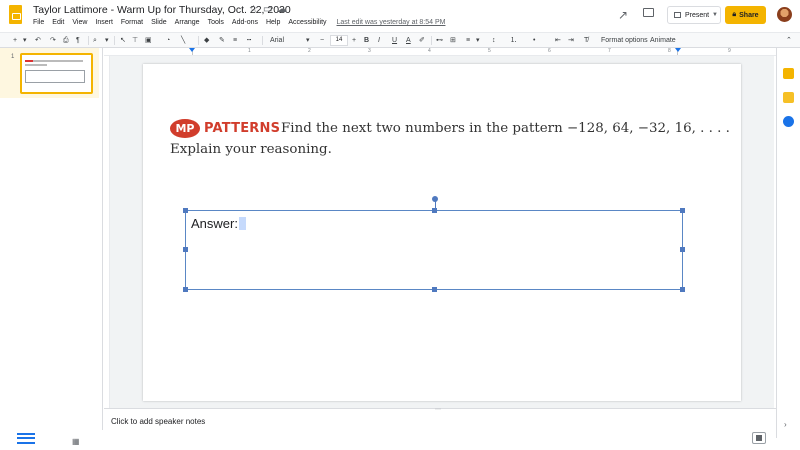 This screenshot has width=800, height=450. Describe the element at coordinates (623, 15) in the screenshot. I see `activity-dashboard-icon: ↗` at that location.